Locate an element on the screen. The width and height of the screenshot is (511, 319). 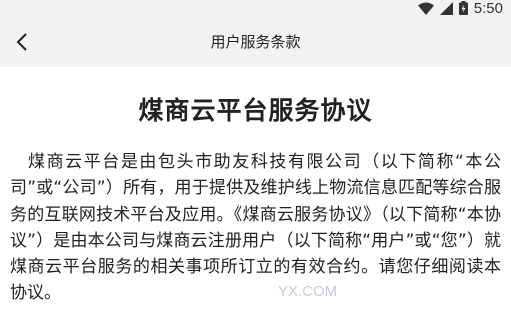
chevron-left-icon is located at coordinates (21, 42).